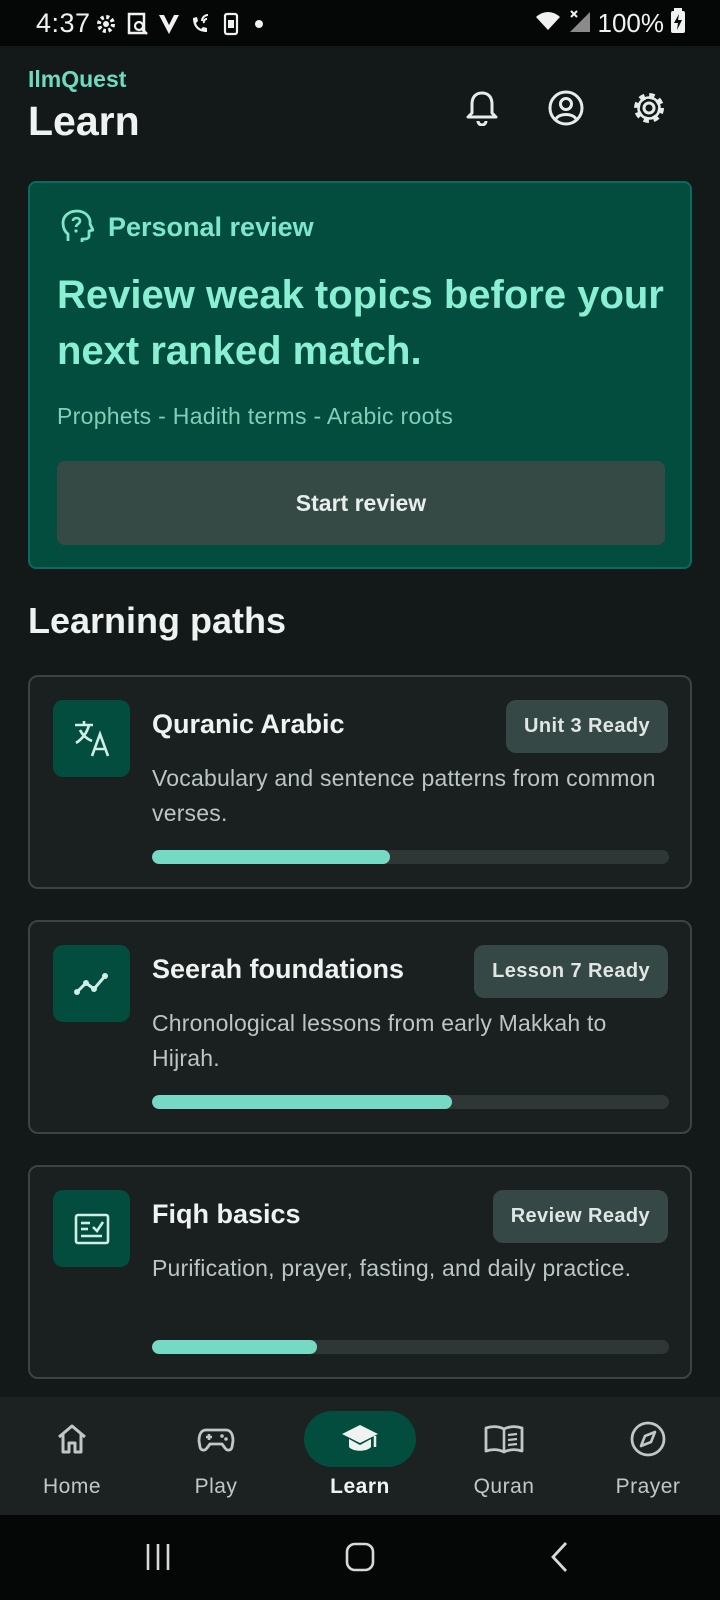 This screenshot has width=720, height=1600. I want to click on status-system-icons: 100%, so click(610, 23).